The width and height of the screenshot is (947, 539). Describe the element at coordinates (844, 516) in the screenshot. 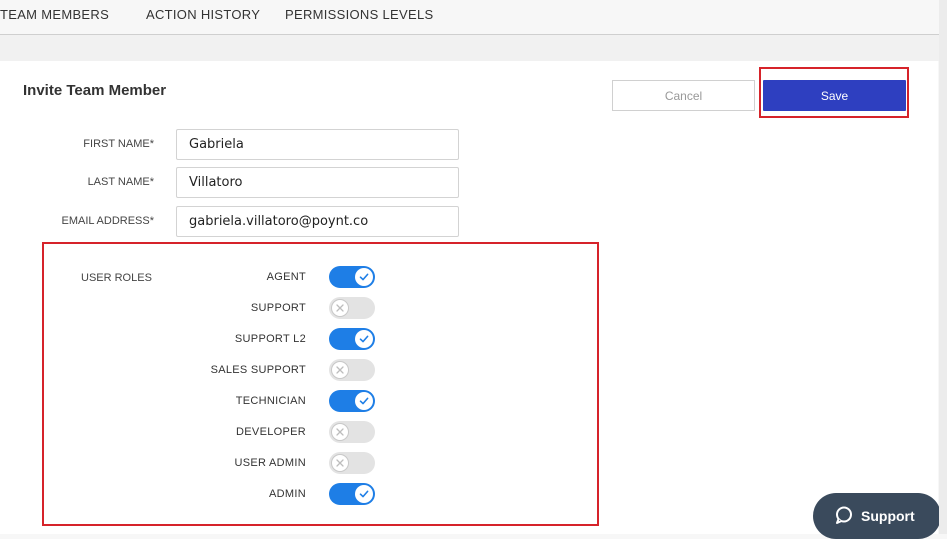

I see `chat-bubble-icon` at that location.